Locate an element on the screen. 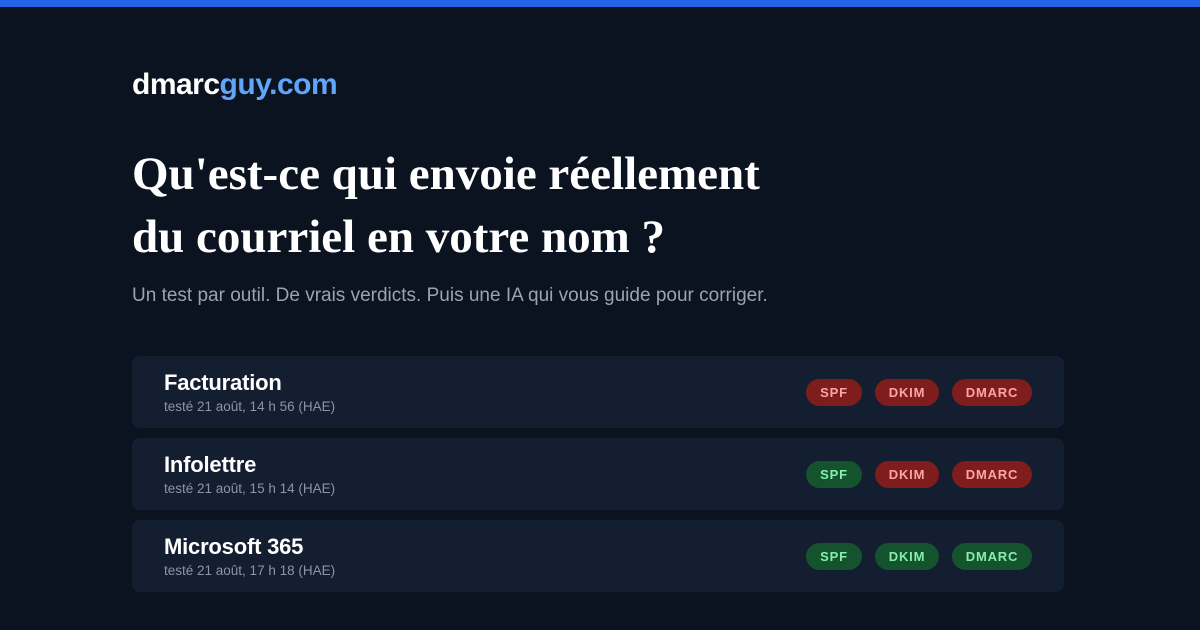 The width and height of the screenshot is (1200, 630). logo-text-primary: dmarc is located at coordinates (176, 84).